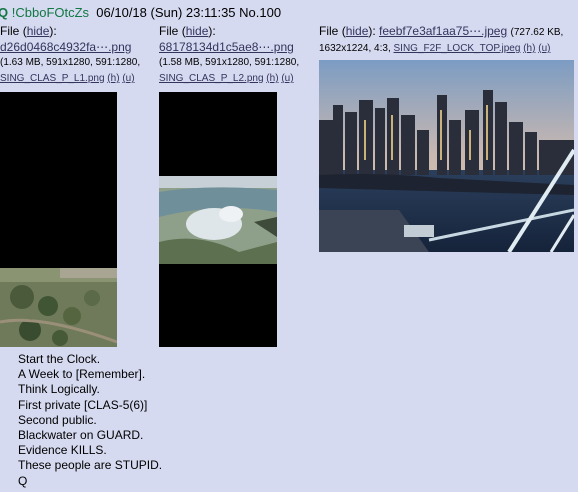 This screenshot has width=578, height=492. Describe the element at coordinates (229, 62) in the screenshot. I see `file-meta: (1.58 MB, 591x1280, 591:1280,` at that location.